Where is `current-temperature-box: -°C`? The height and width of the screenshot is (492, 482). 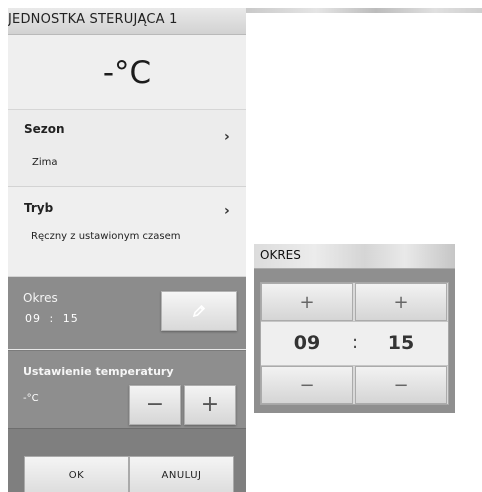 current-temperature-box: -°C is located at coordinates (127, 72).